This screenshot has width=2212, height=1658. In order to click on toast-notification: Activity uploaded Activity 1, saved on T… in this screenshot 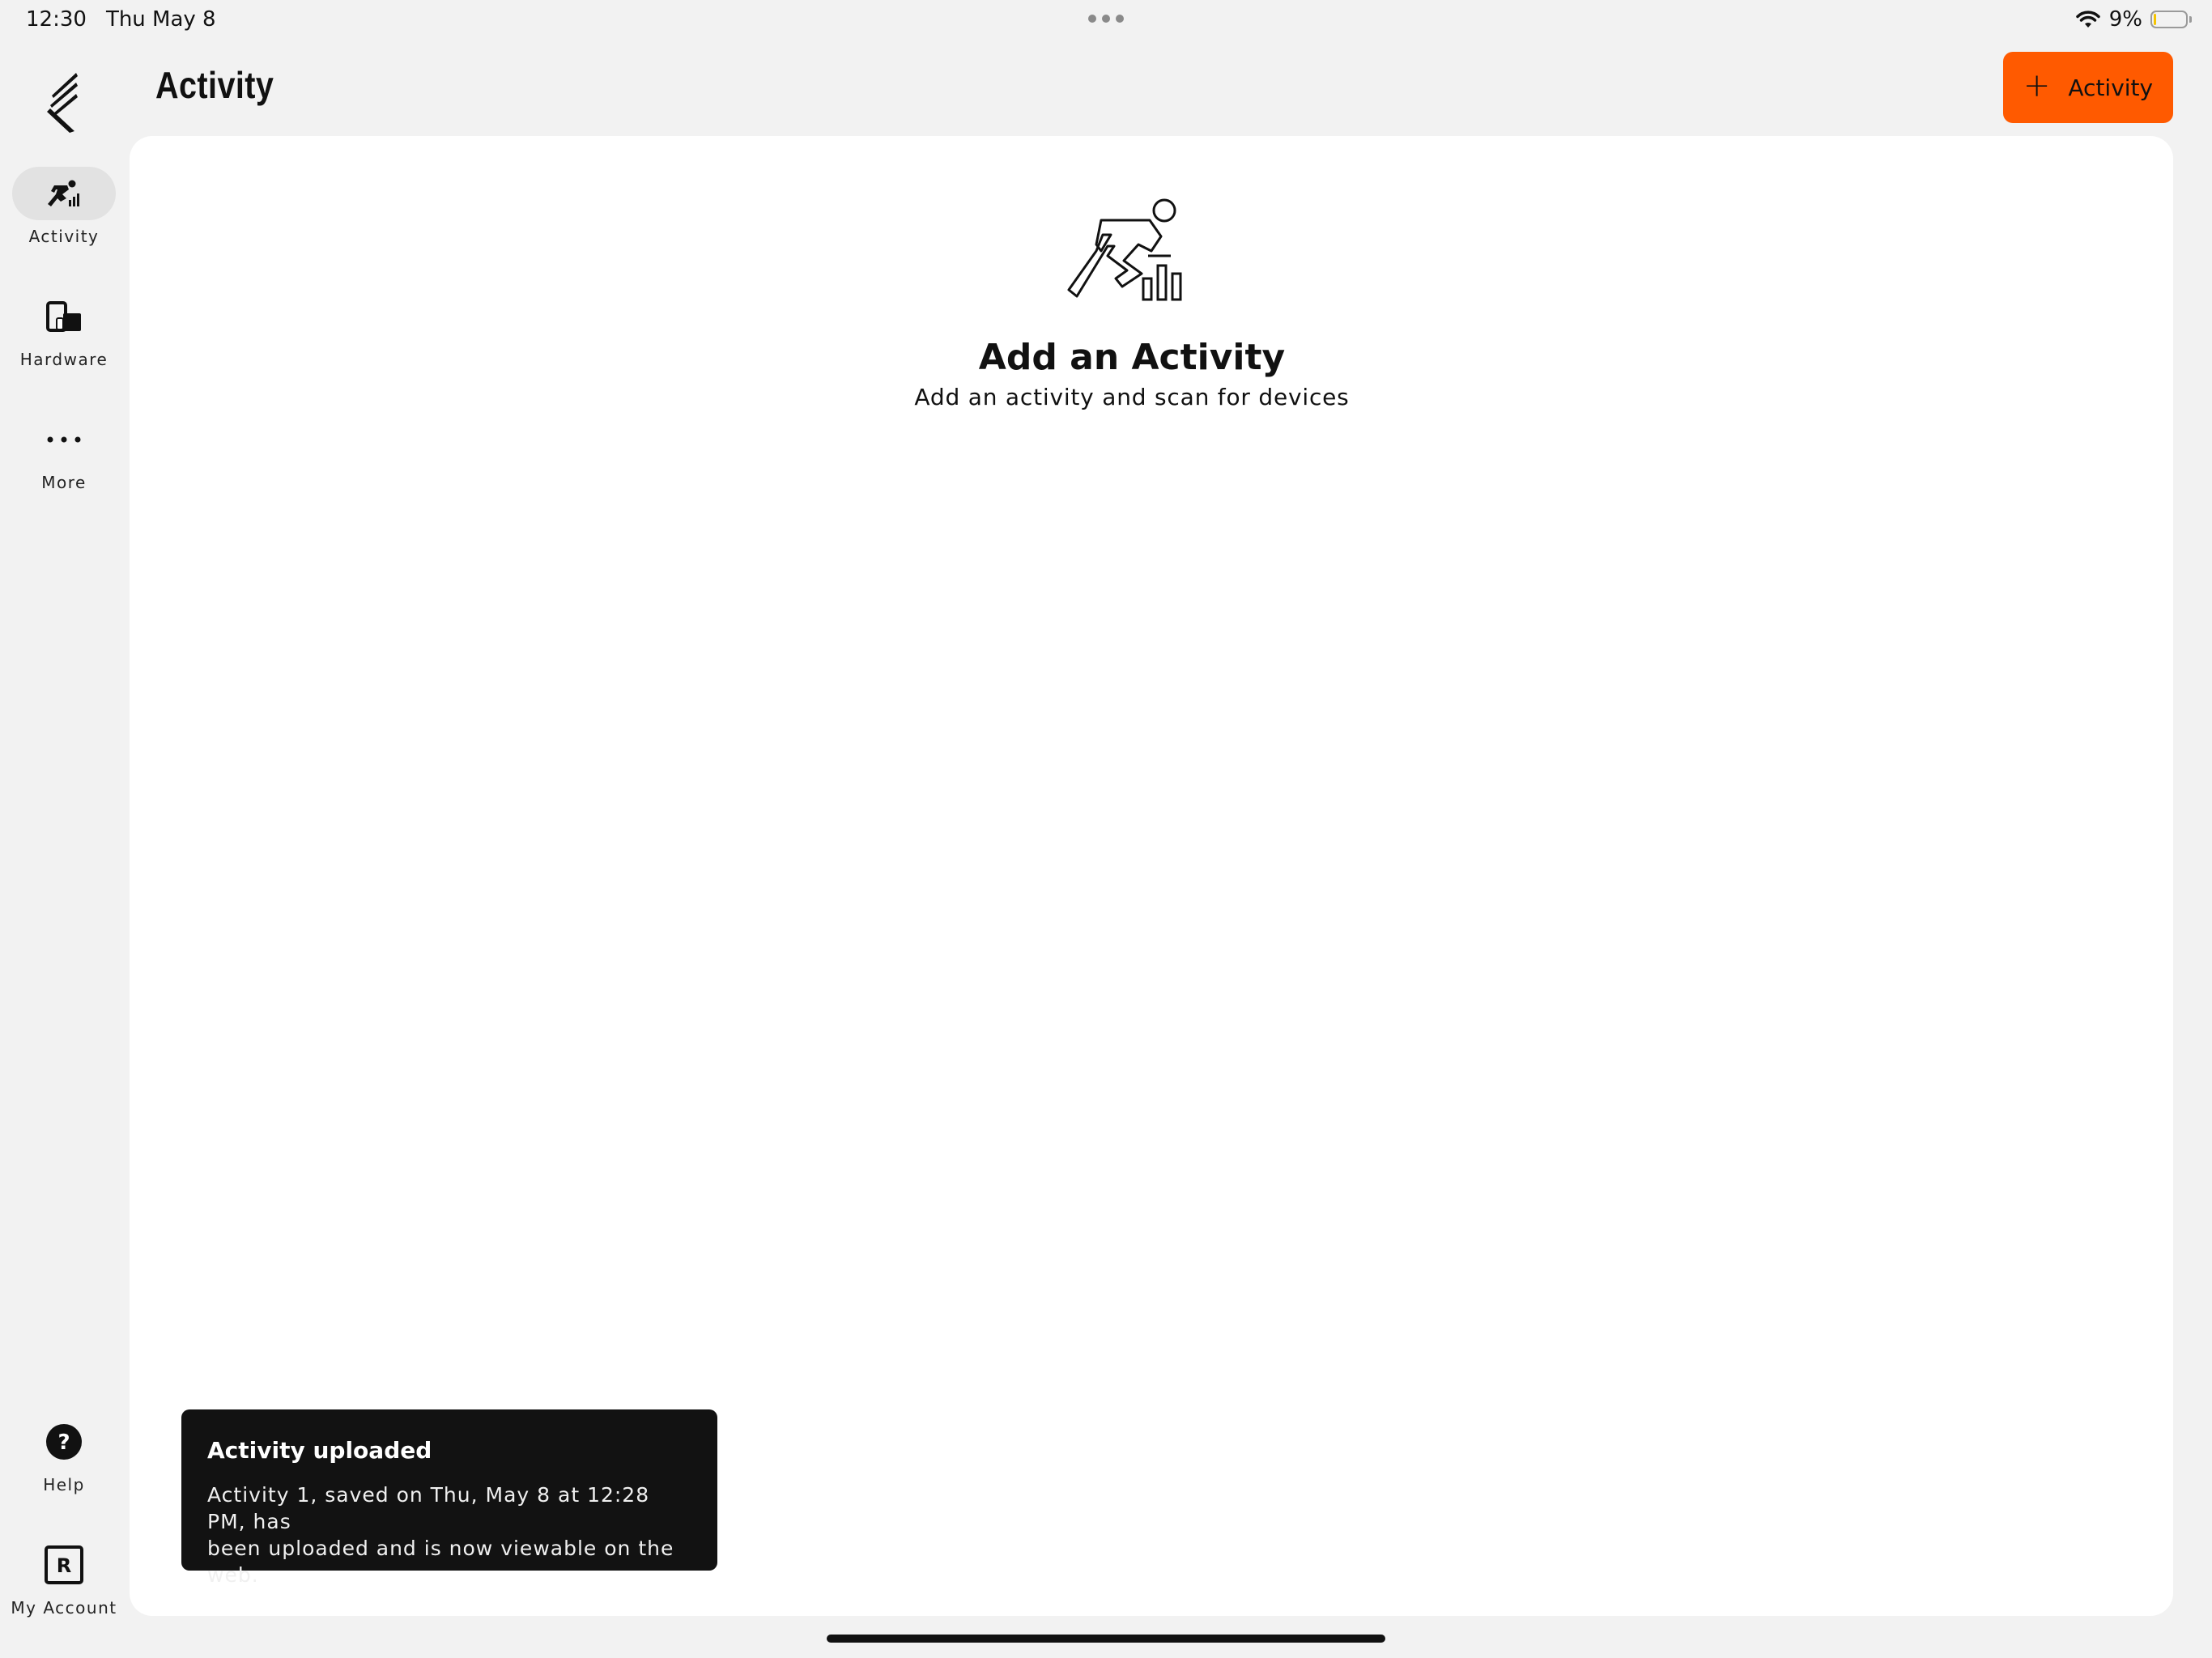, I will do `click(449, 1498)`.